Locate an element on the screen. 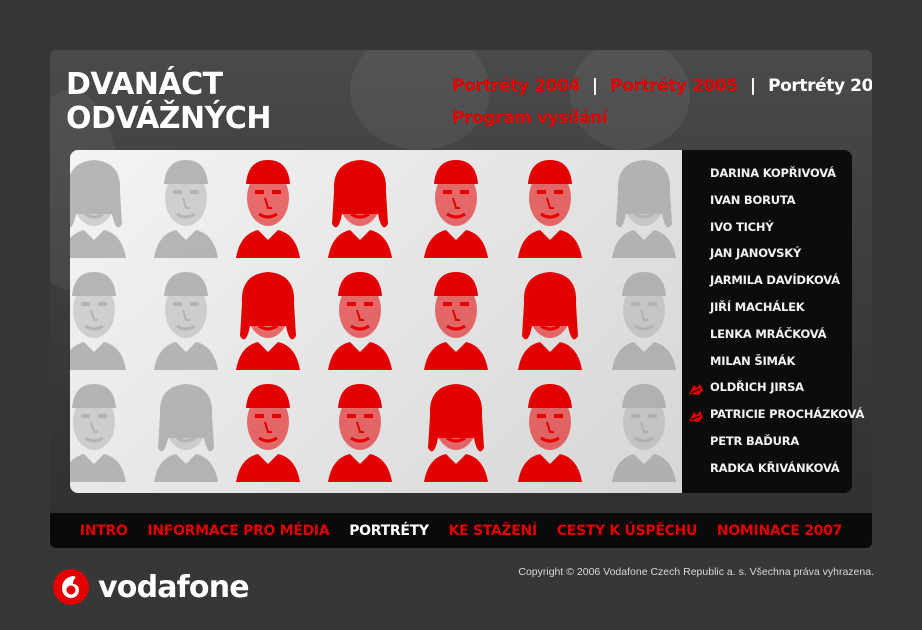  person-name-link: MILAN ŠIMÁK is located at coordinates (752, 361).